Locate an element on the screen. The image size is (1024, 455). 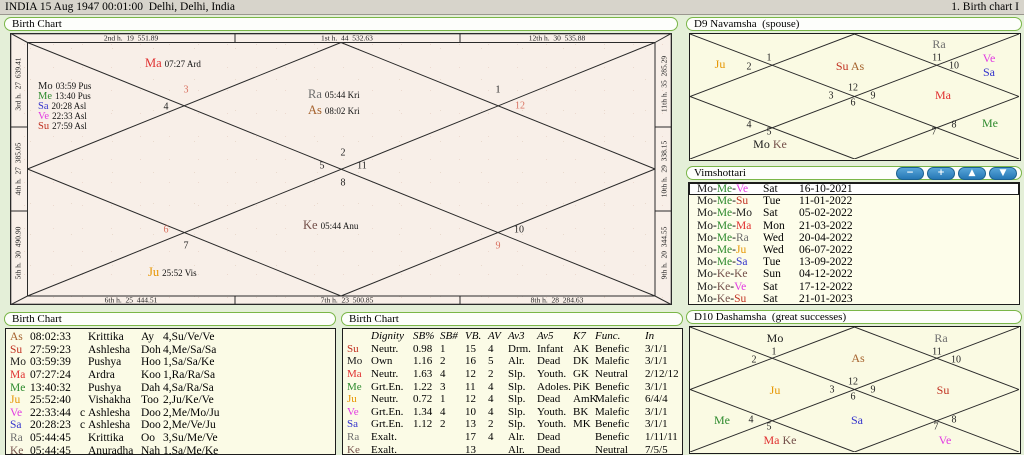
d10-chart-canvas: 1 2 11 10 12 3 9 6 4 5 7 8 Mo As Ra Ju Su Me Ma Ke Sa Ve is located at coordinates (855, 390).